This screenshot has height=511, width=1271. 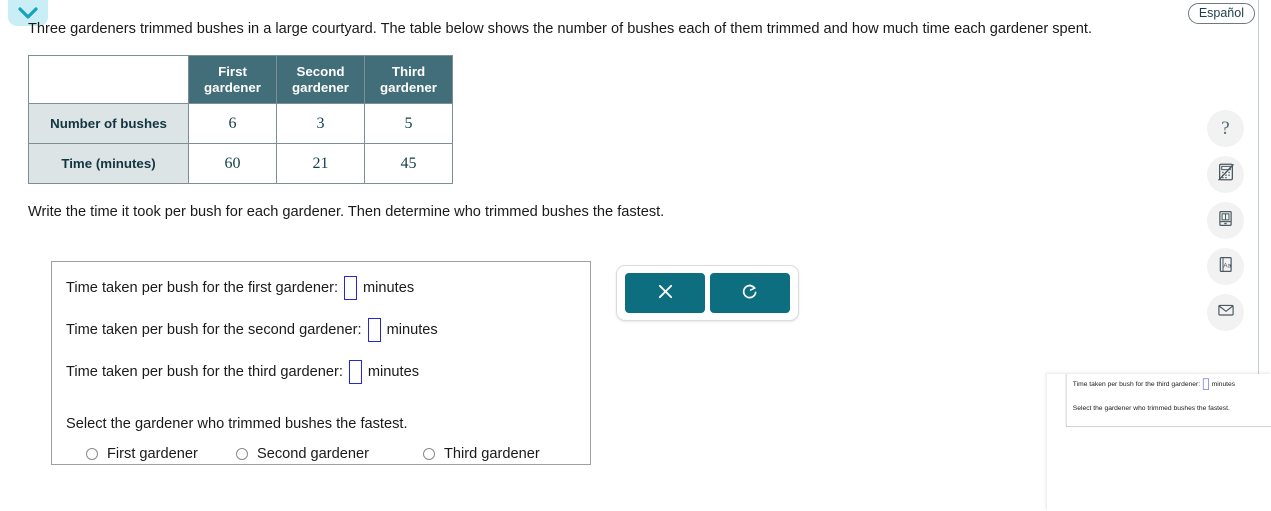 I want to click on calculator-button, so click(x=1225, y=174).